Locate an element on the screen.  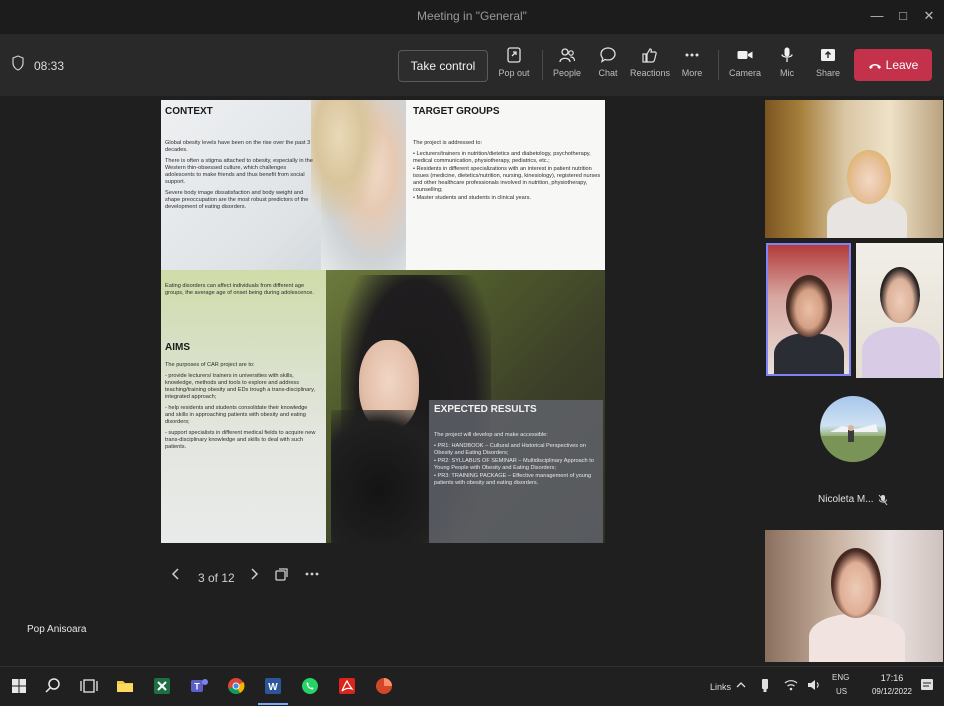
chrome-icon is located at coordinates (236, 686).